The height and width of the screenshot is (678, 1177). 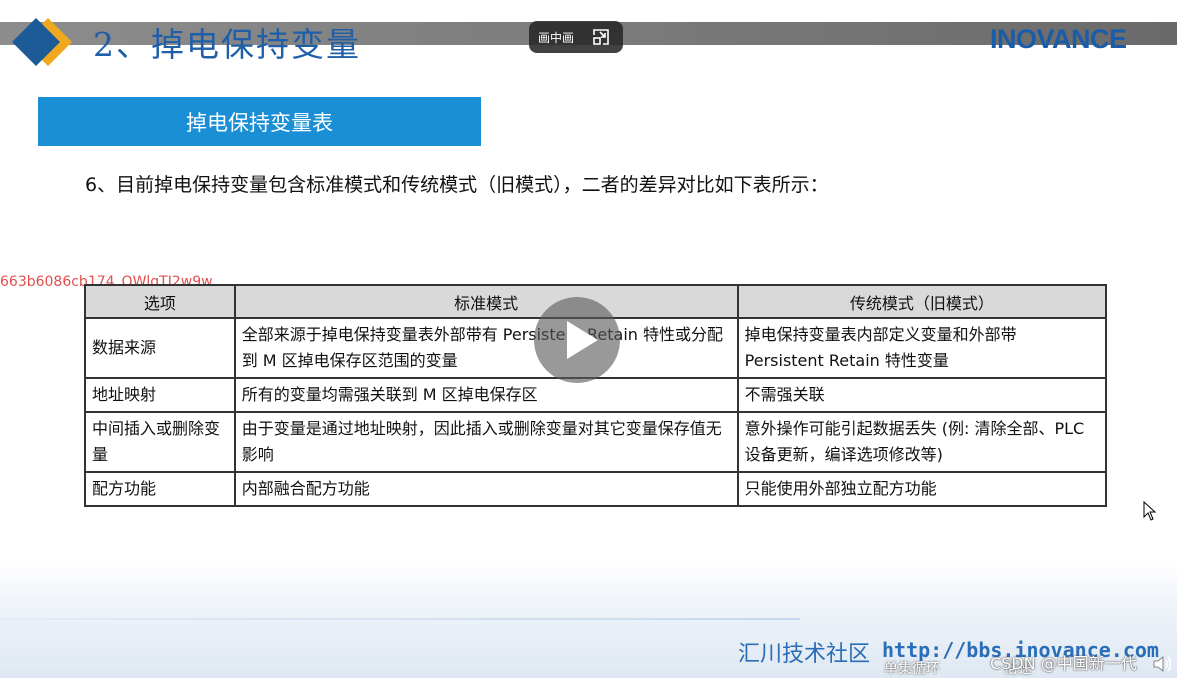 I want to click on intro-text: 6、目前掉电保持变量包含标准模式和传统模式（旧模式），二者的差异对比如下表所示：, so click(x=457, y=185).